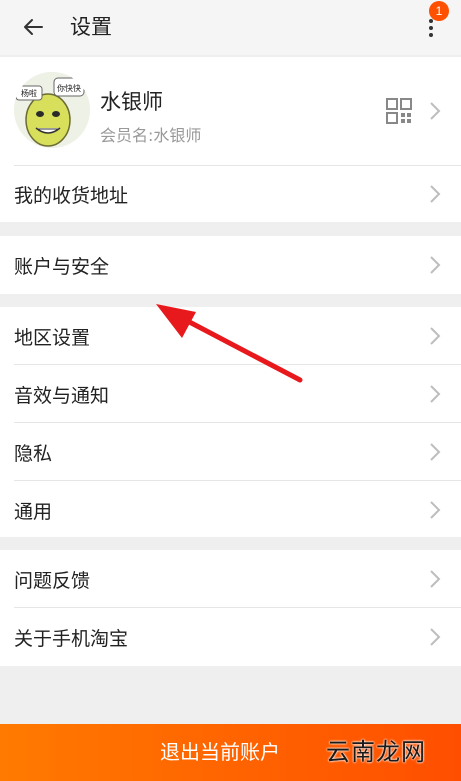 This screenshot has height=781, width=461. What do you see at coordinates (220, 752) in the screenshot?
I see `logout-label: 退出当前账户` at bounding box center [220, 752].